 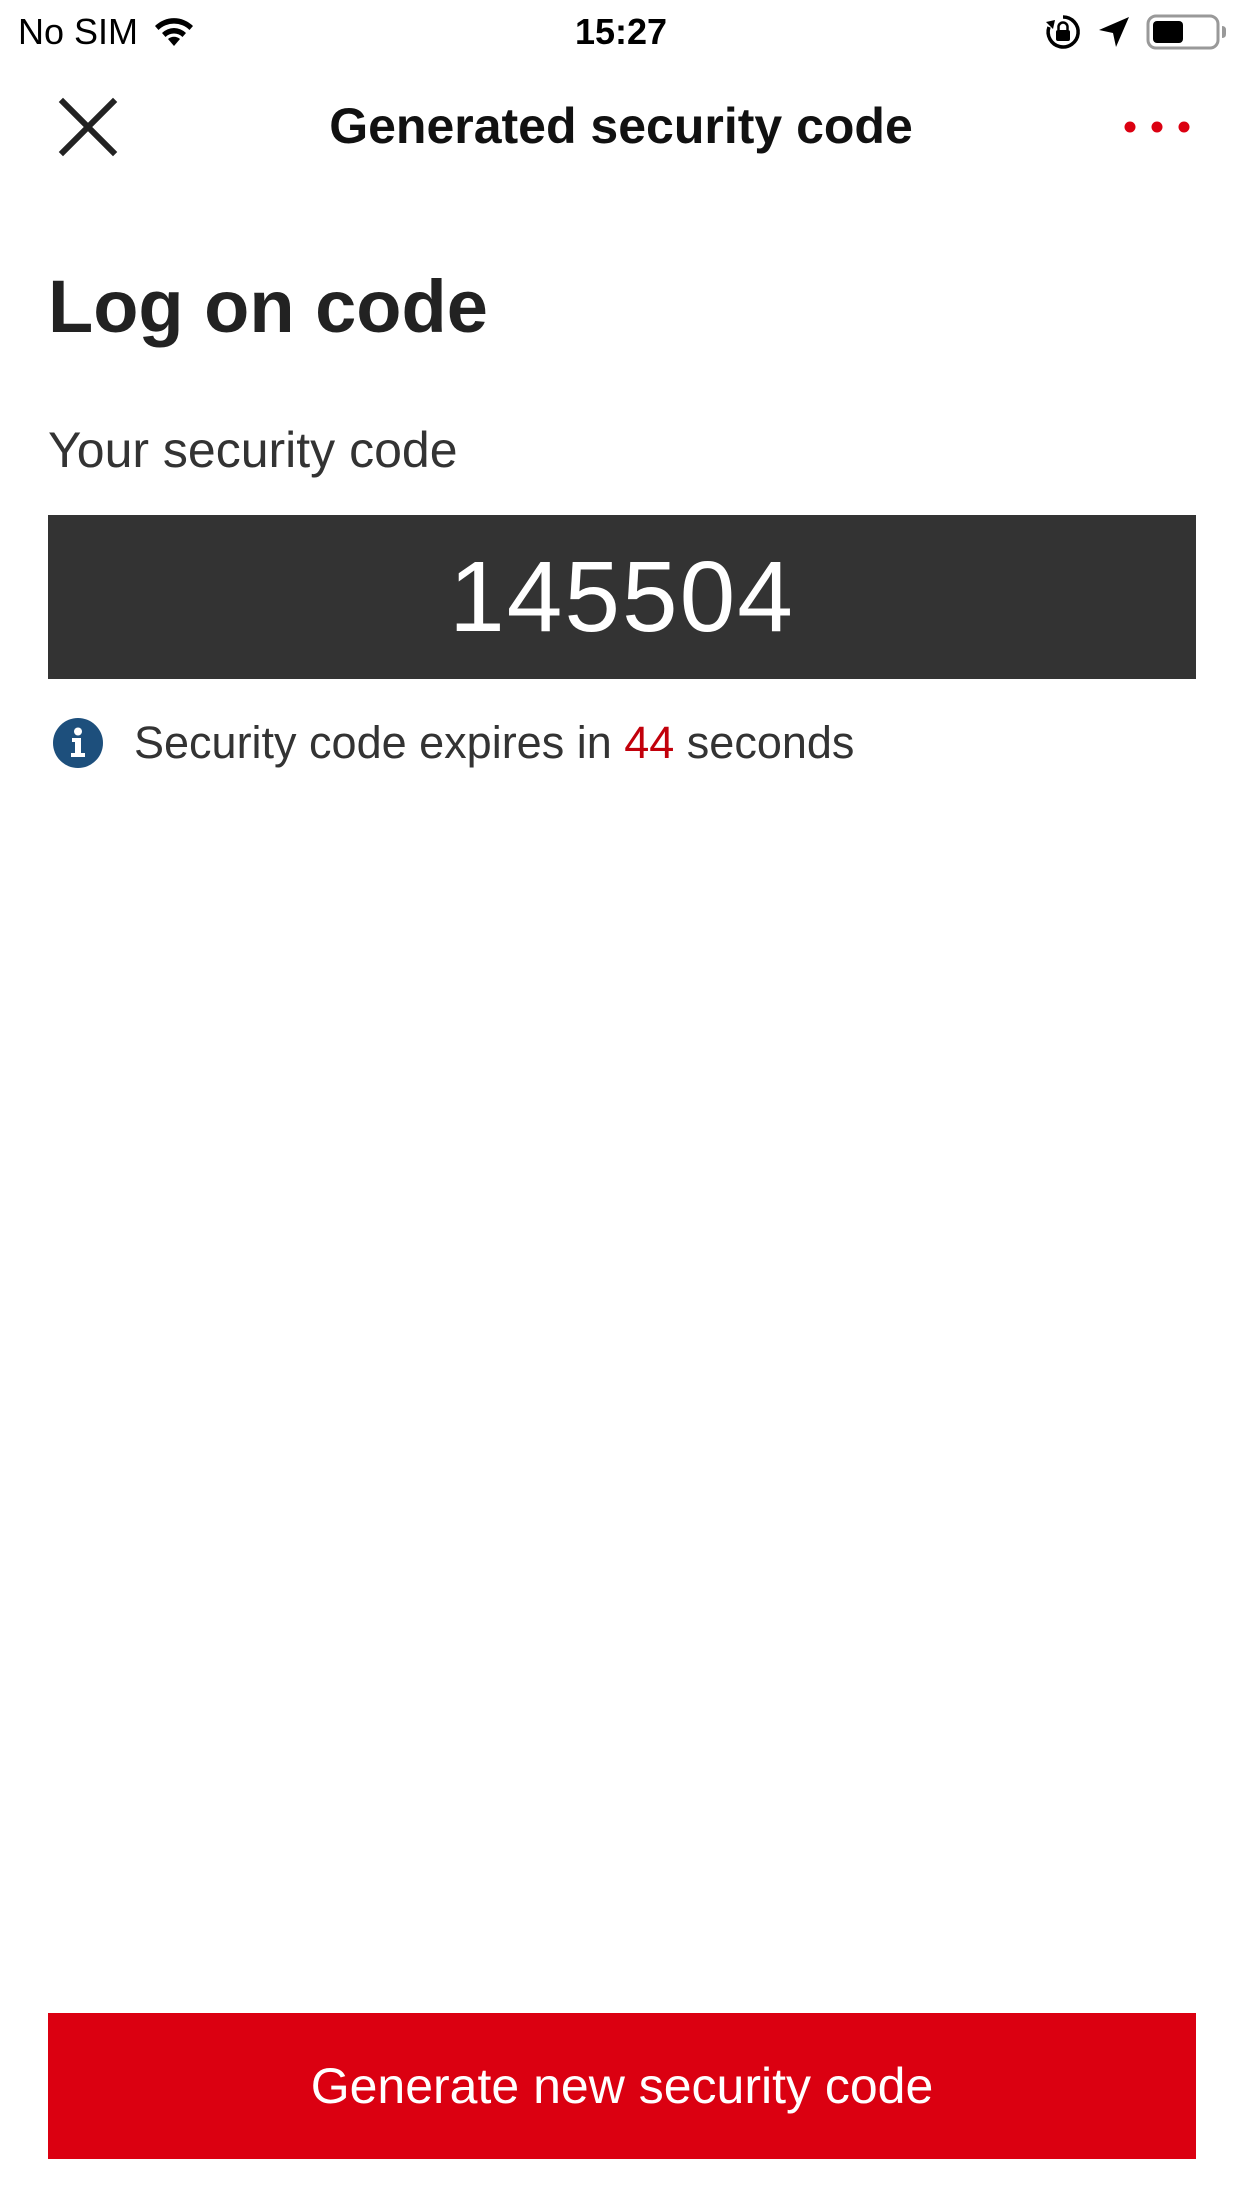 What do you see at coordinates (379, 742) in the screenshot?
I see `expiry-prefix: Security code expires in` at bounding box center [379, 742].